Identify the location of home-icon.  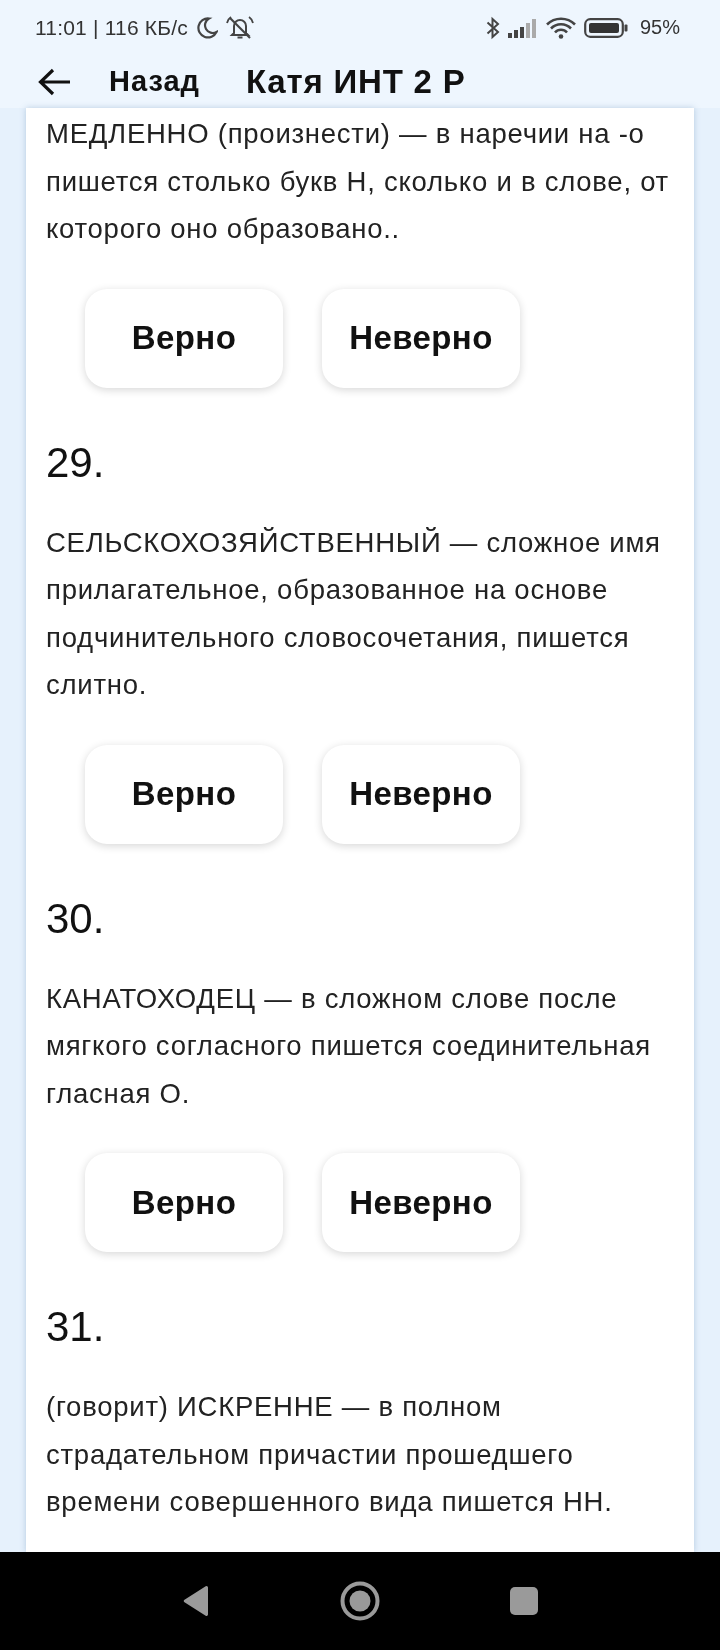
(360, 1601).